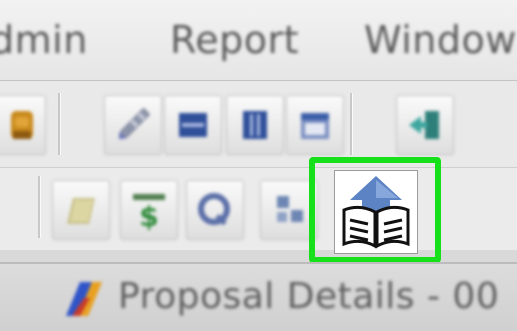 The image size is (517, 331). Describe the element at coordinates (84, 299) in the screenshot. I see `colored-logo-icon` at that location.